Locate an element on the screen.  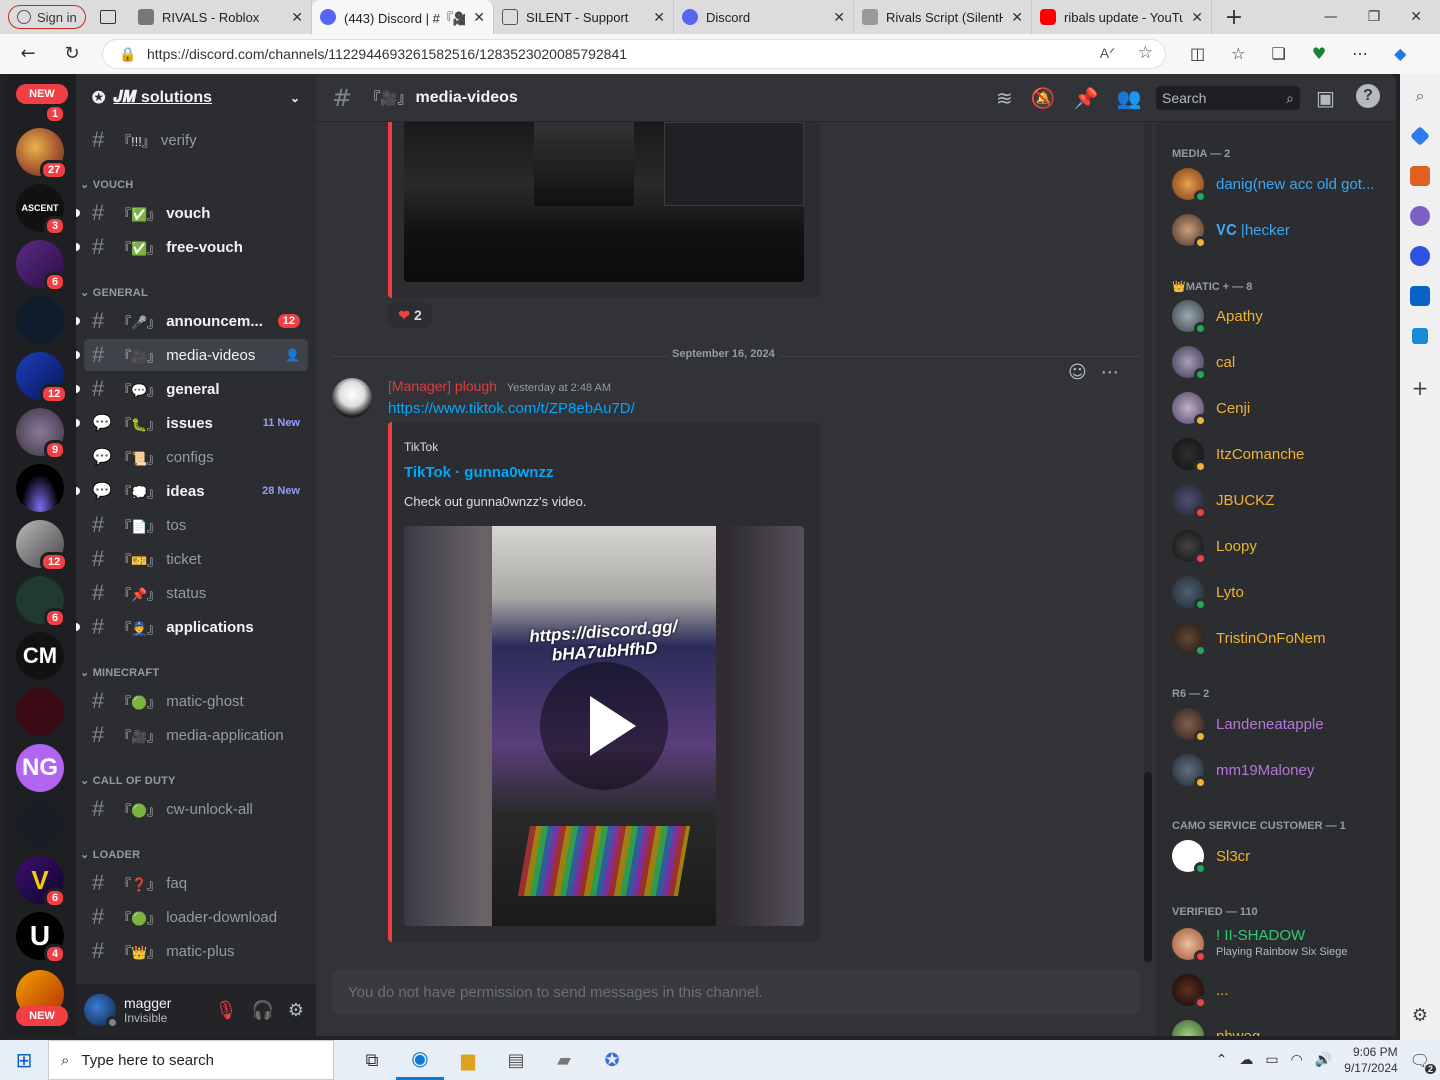
file-explorer-icon: ▆ is located at coordinates (468, 1060).